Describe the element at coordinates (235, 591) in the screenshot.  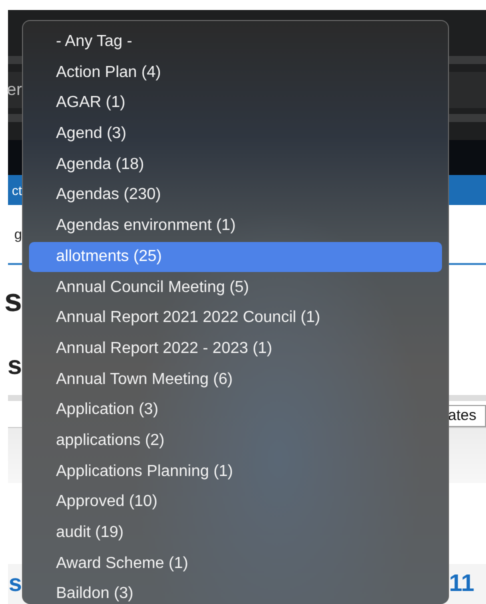
I see `menu-item: Baildon (3)` at that location.